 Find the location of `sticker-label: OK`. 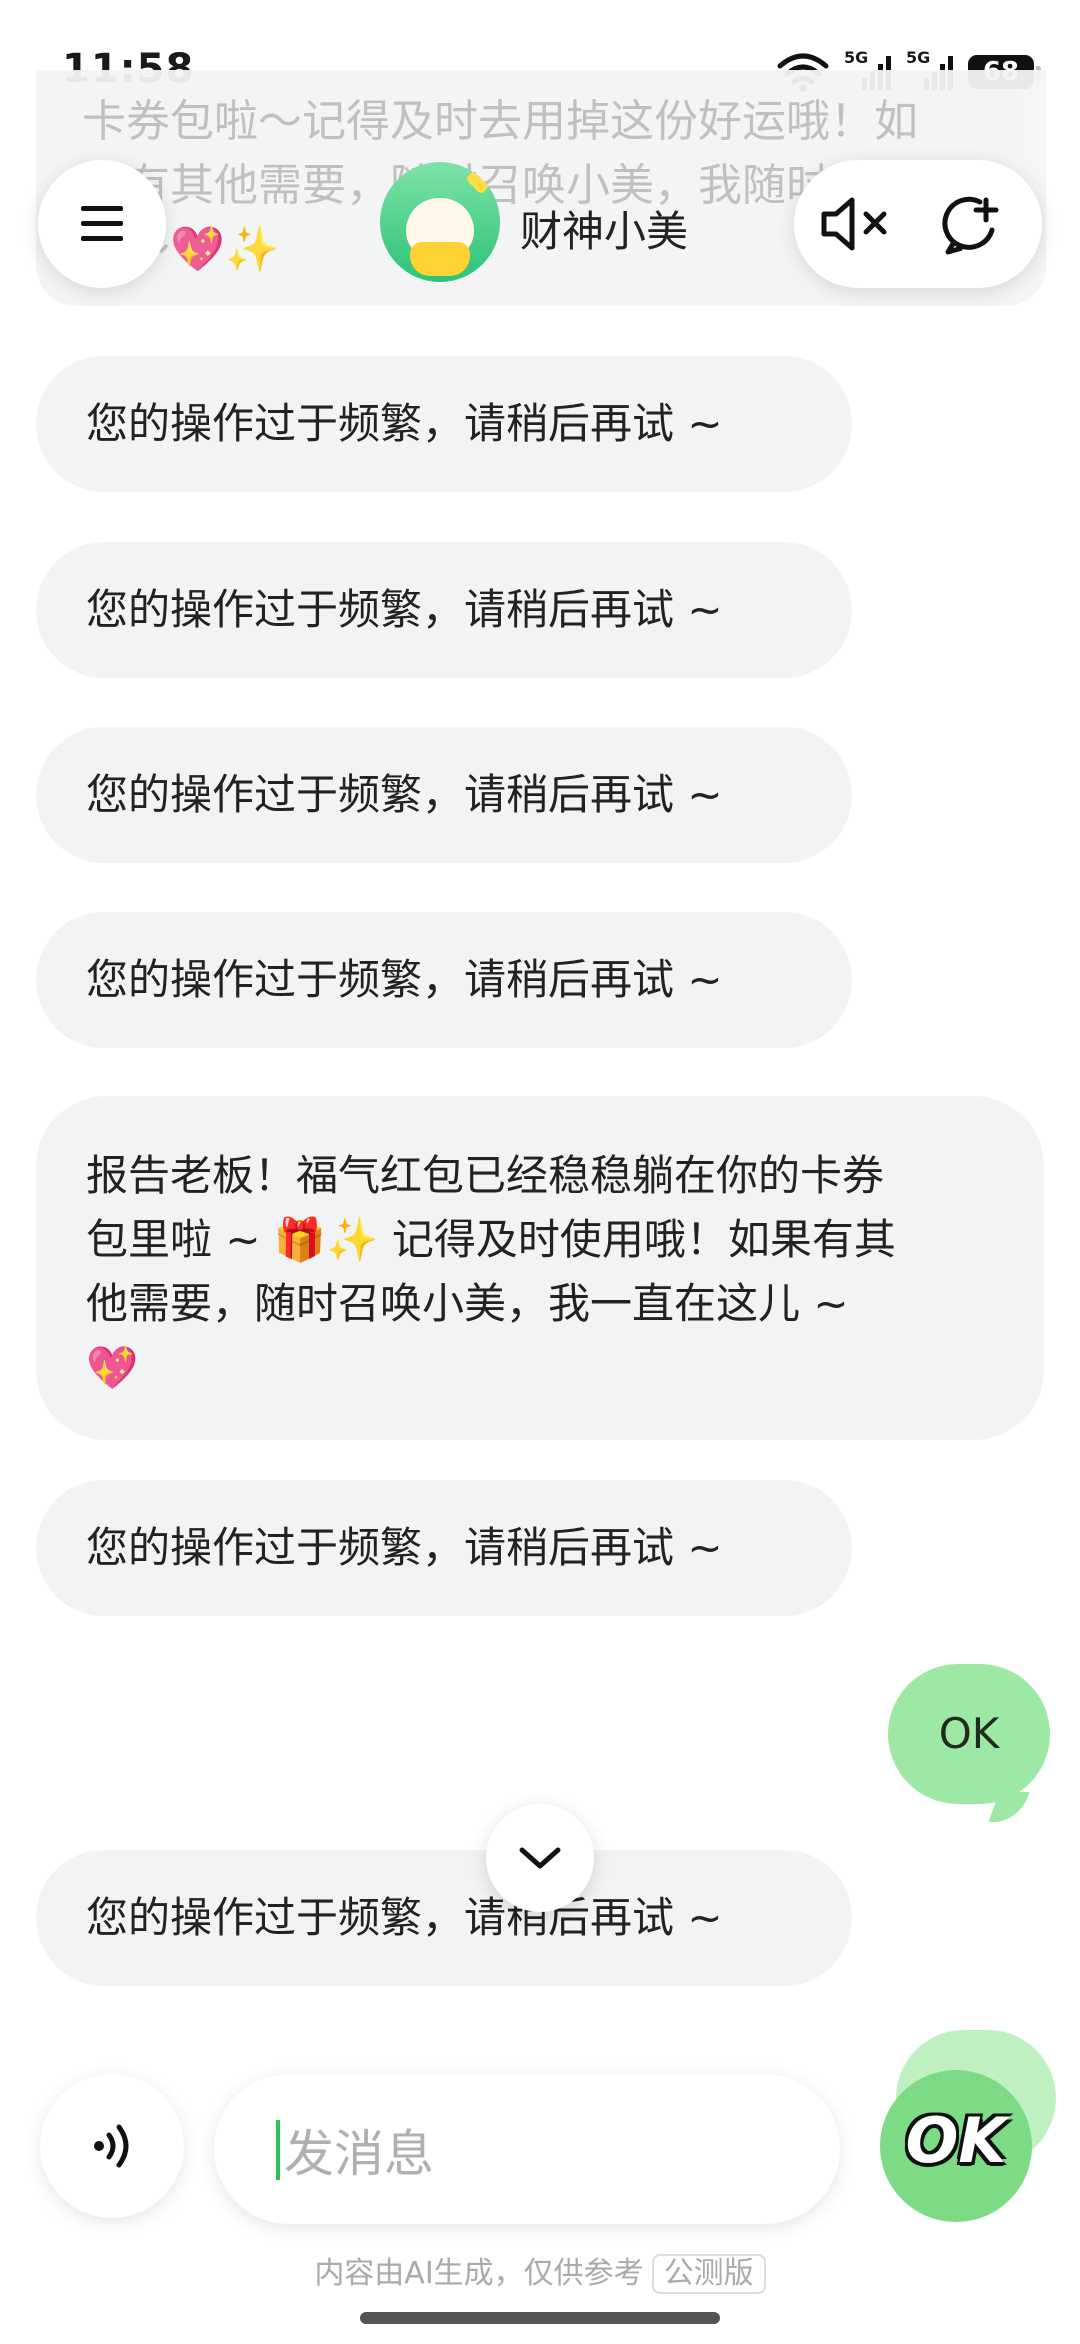

sticker-label: OK is located at coordinates (956, 2140).